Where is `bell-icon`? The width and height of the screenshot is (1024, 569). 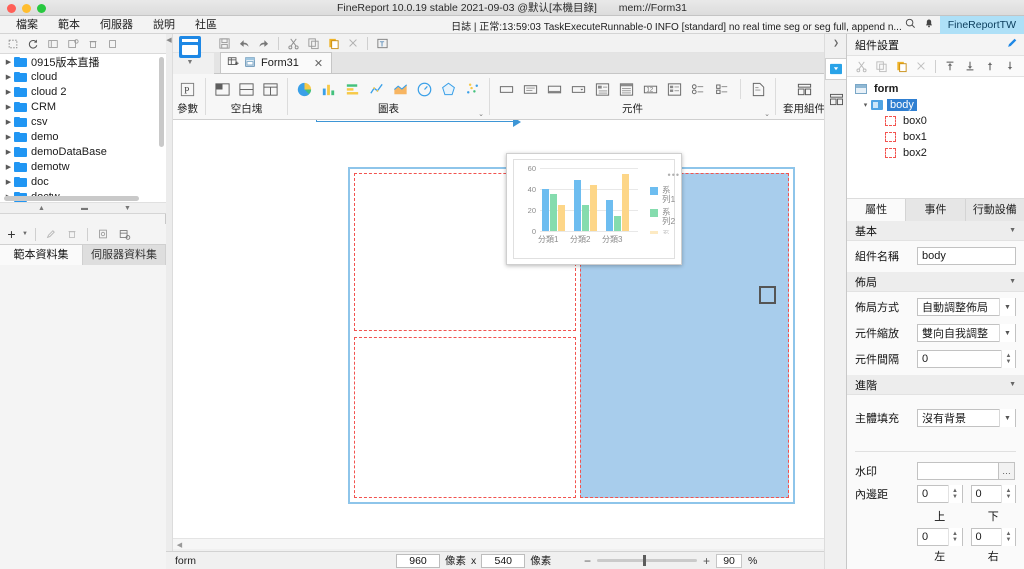
bell-icon is located at coordinates (929, 25).